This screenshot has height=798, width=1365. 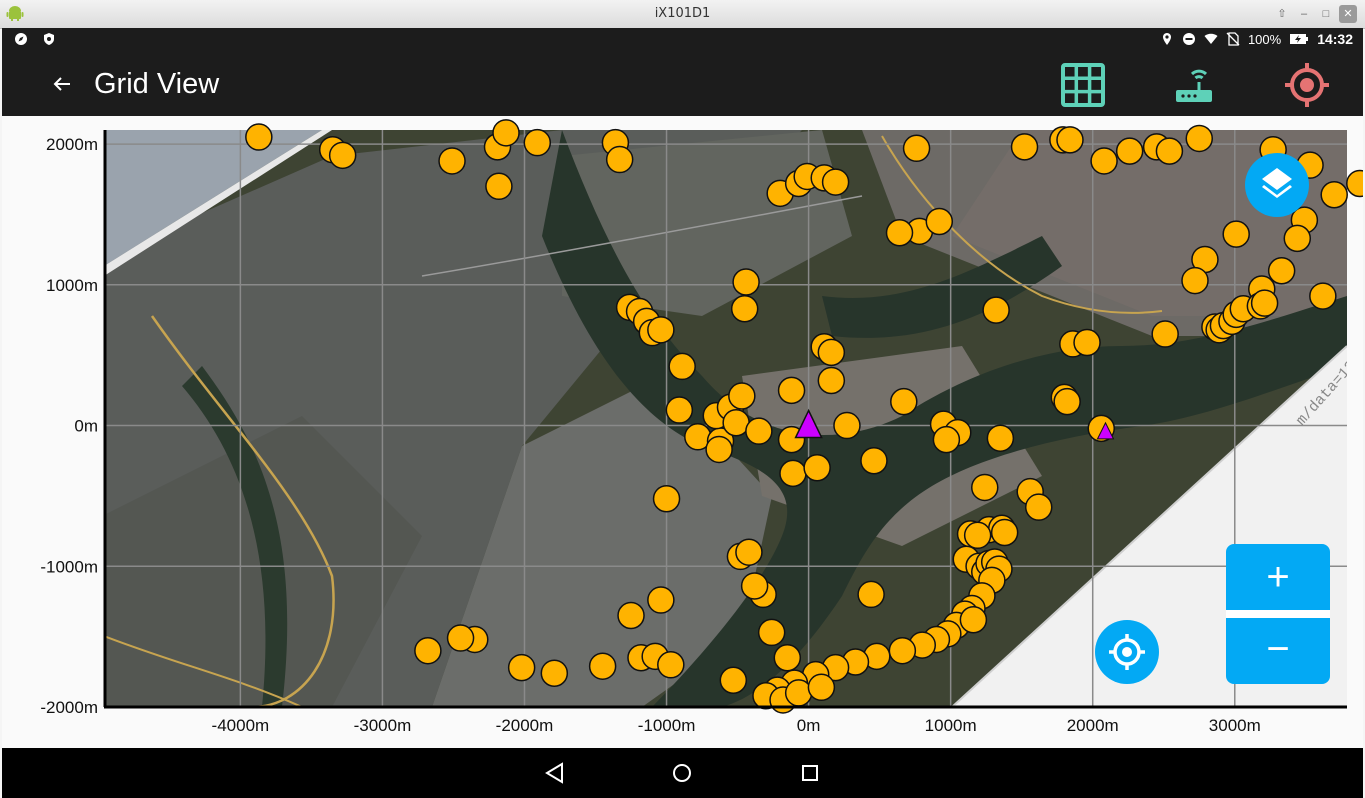 I want to click on target-icon, so click(x=1307, y=85).